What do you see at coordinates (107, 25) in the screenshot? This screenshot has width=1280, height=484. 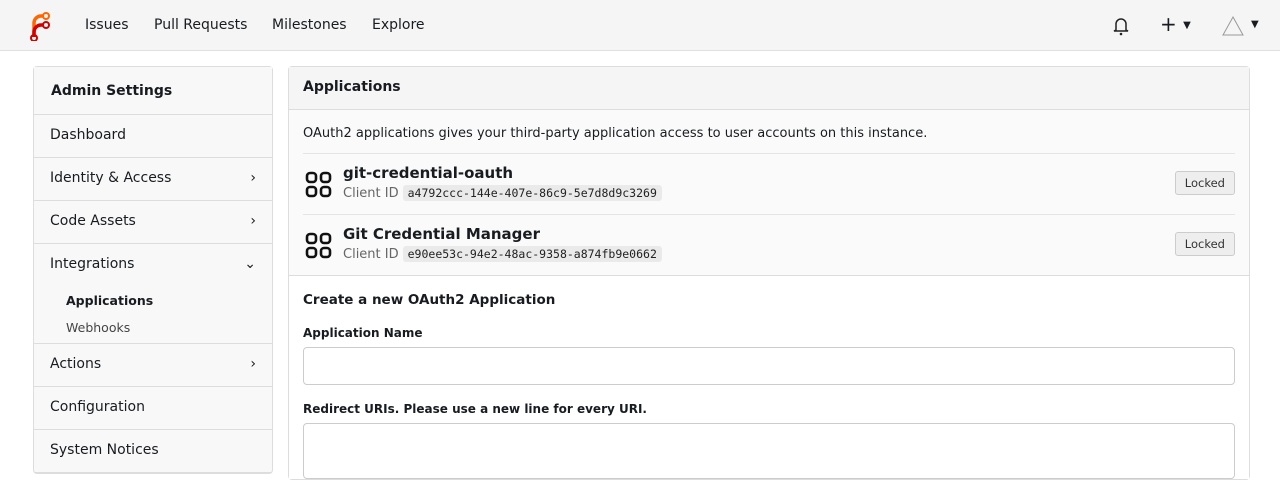 I see `nav-issues: Issues` at bounding box center [107, 25].